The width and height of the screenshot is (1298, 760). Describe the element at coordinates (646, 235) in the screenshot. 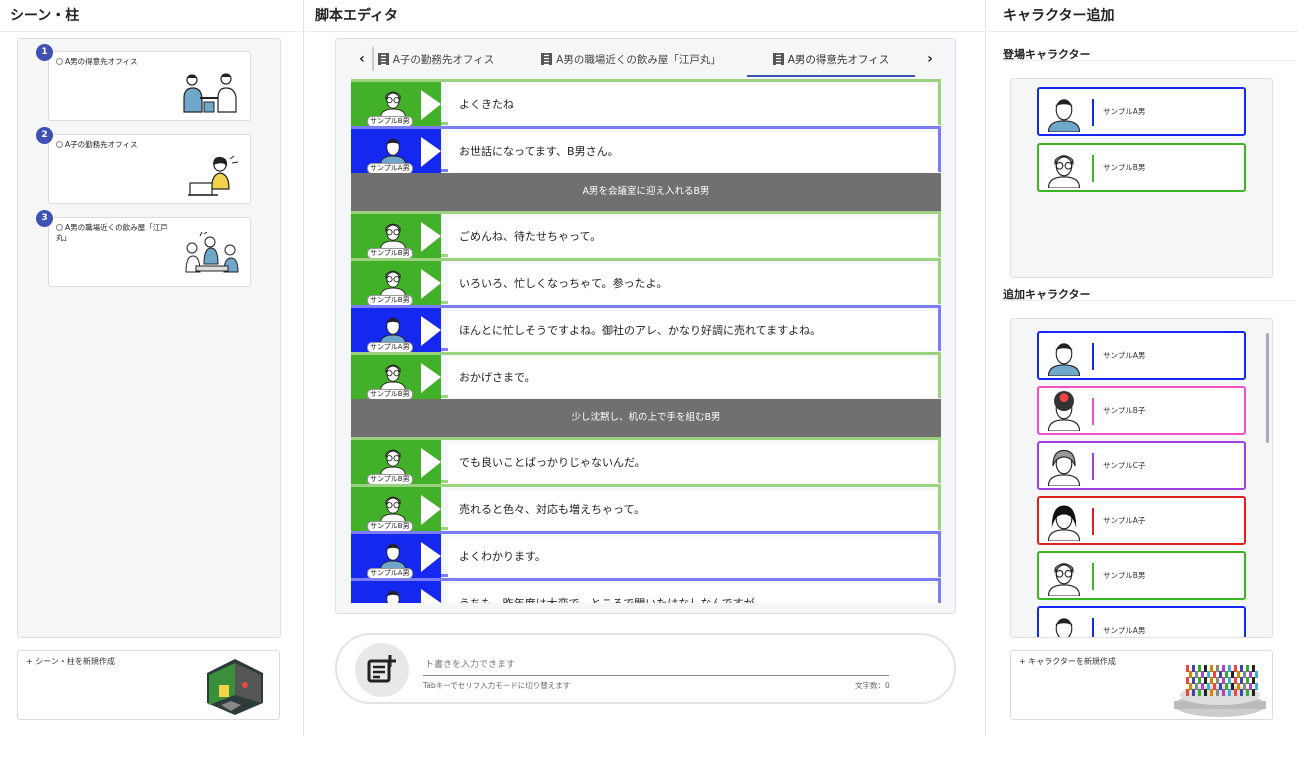

I see `dialogue-row: サンプルB男 ごめんね、待たせちゃって。` at that location.